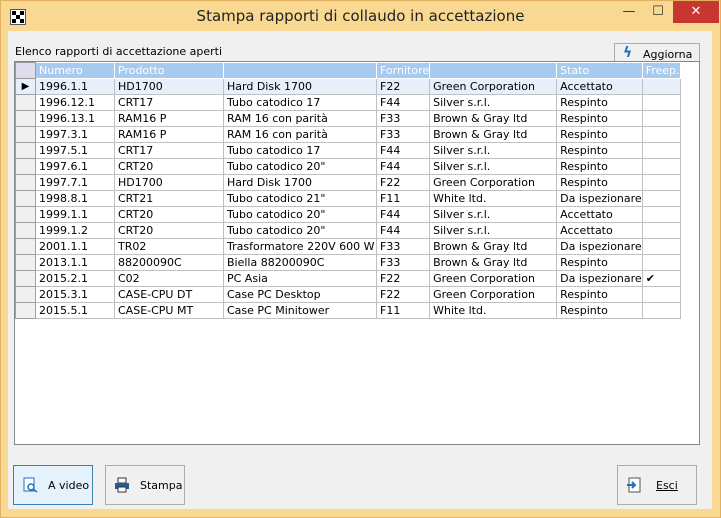  Describe the element at coordinates (75, 198) in the screenshot. I see `table-cell: 1998.8.1` at that location.